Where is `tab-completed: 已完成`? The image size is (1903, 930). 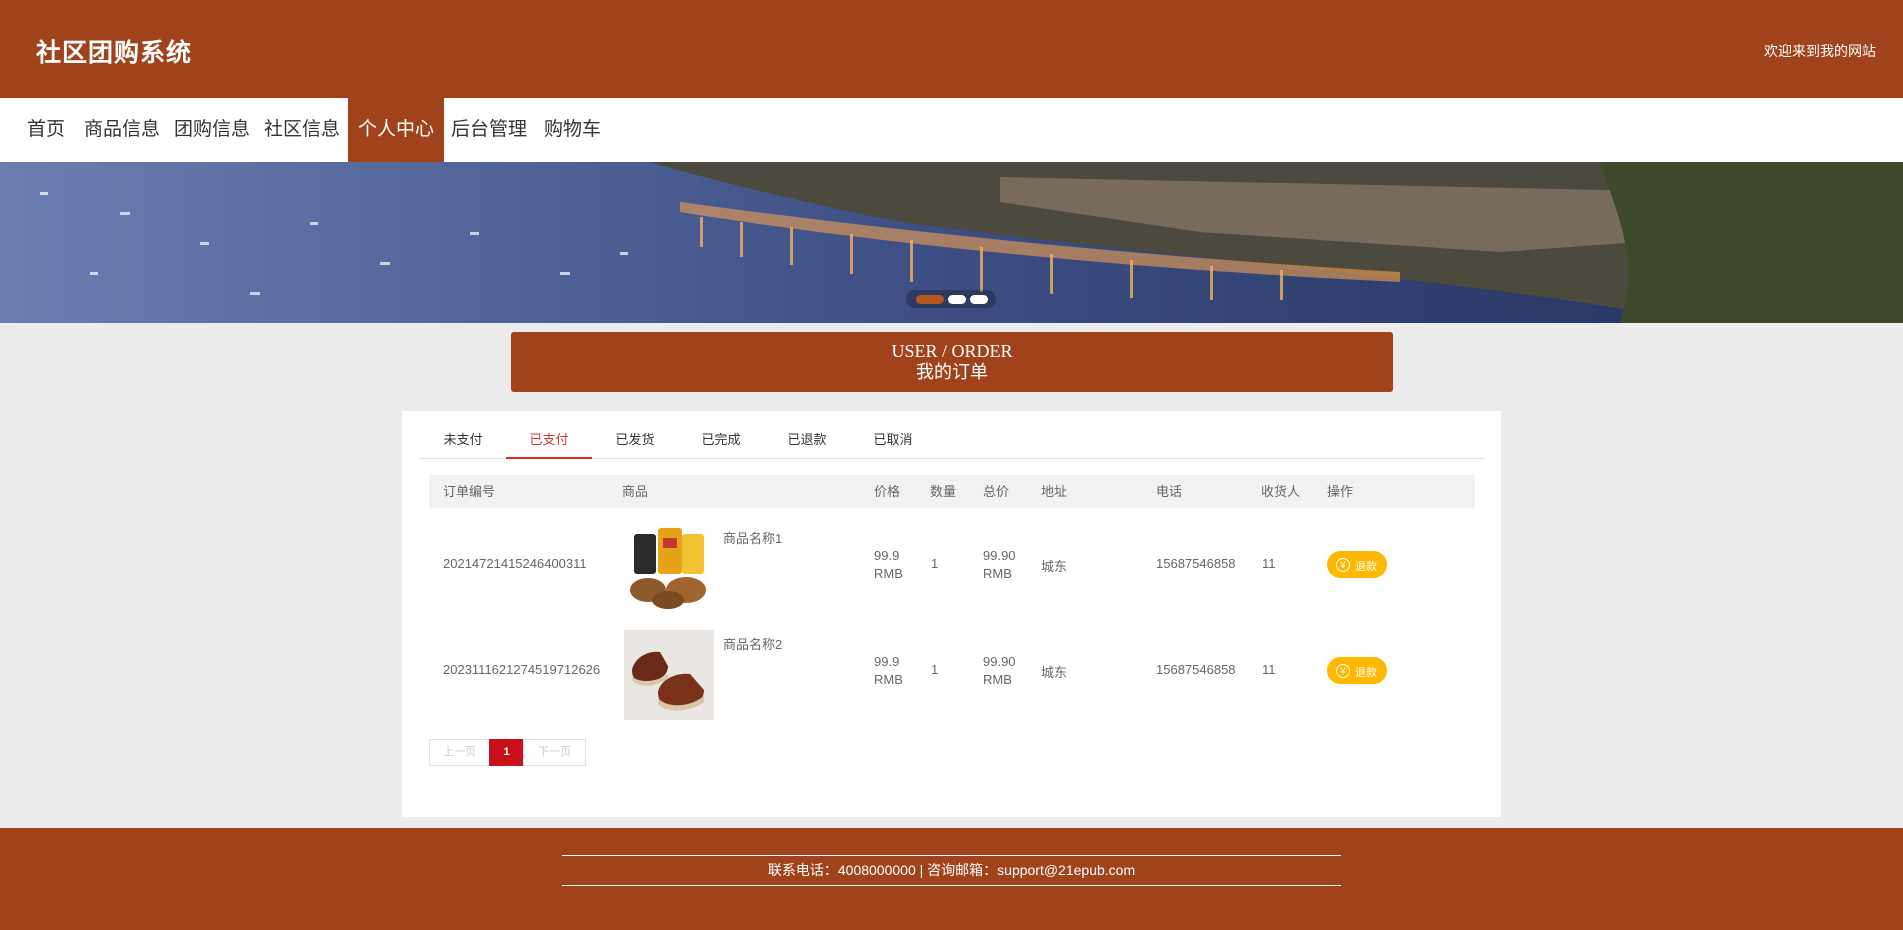
tab-completed: 已完成 is located at coordinates (721, 439).